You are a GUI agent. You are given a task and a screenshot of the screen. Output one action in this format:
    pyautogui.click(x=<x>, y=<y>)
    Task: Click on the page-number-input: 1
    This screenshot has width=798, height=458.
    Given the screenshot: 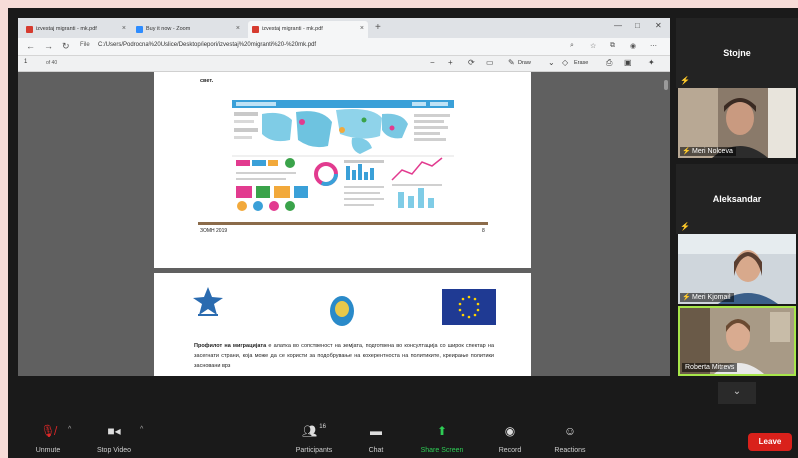 What is the action you would take?
    pyautogui.click(x=25, y=62)
    